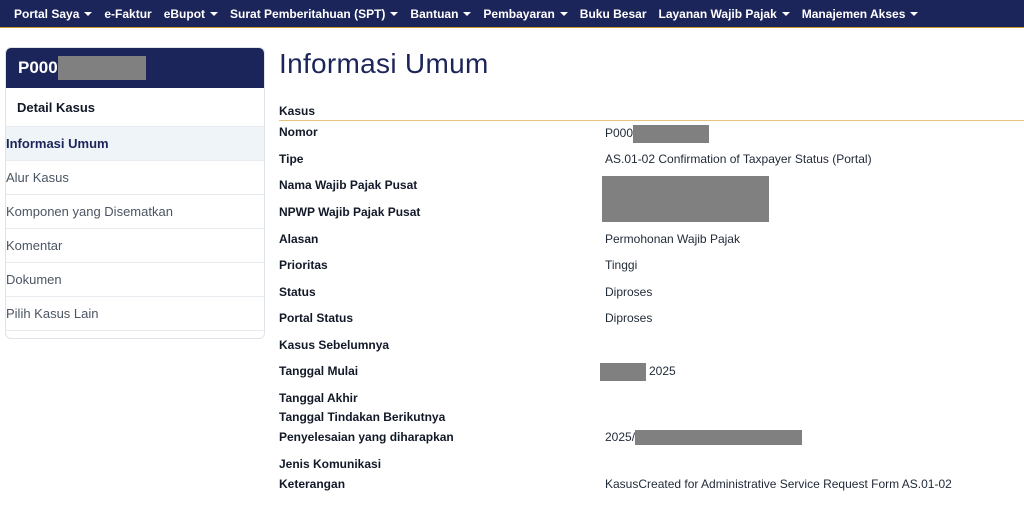 Image resolution: width=1024 pixels, height=516 pixels. Describe the element at coordinates (319, 371) in the screenshot. I see `label-tanggal-mulai: Tanggal Mulai` at that location.